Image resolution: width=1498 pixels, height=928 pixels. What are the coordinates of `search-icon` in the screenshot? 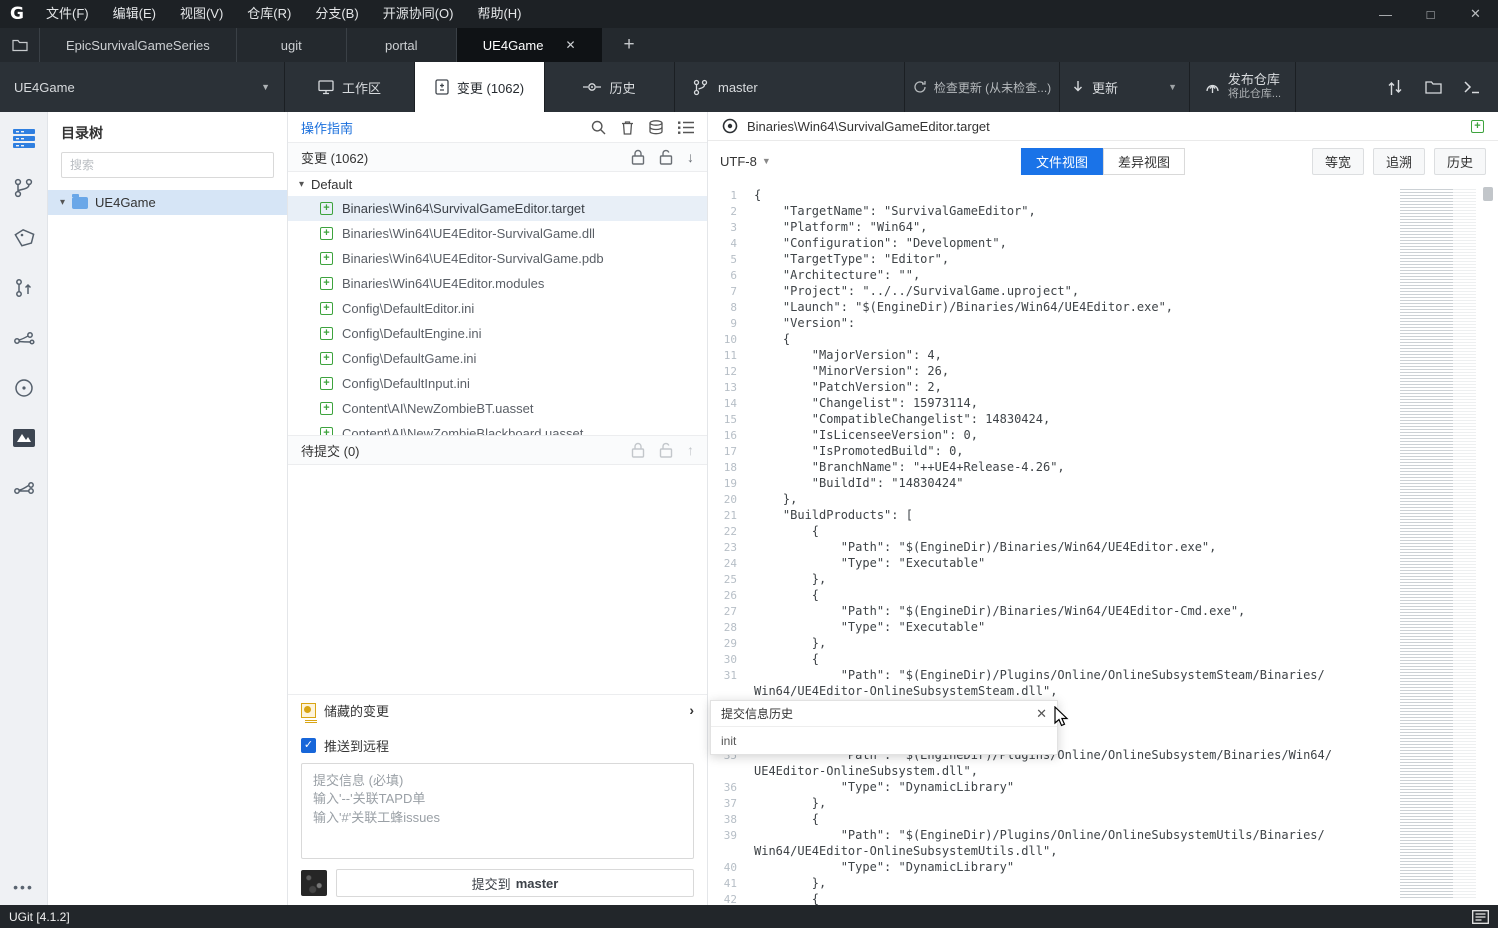 It's located at (598, 127).